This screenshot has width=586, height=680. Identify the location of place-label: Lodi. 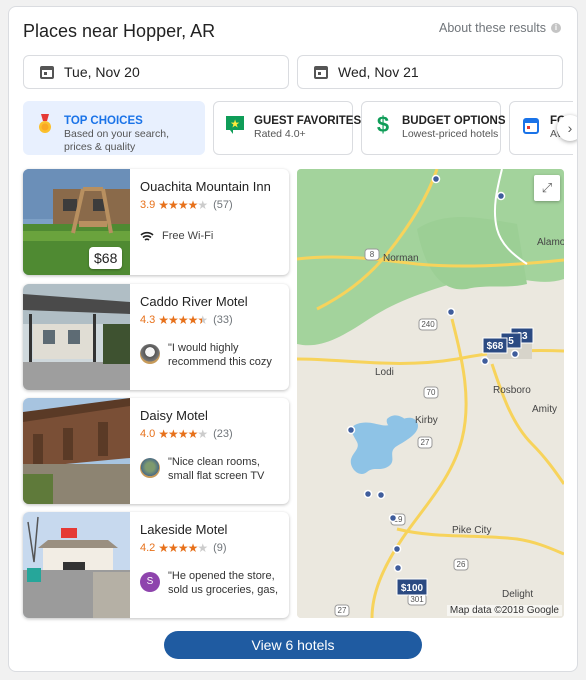
(384, 372).